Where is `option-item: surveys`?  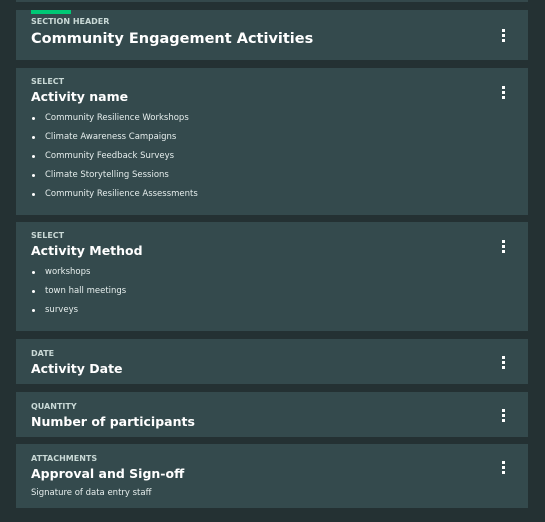
option-item: surveys is located at coordinates (272, 314).